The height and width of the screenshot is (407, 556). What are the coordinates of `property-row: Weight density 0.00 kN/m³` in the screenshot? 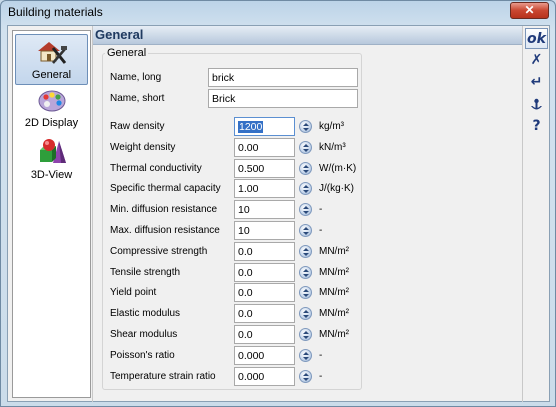 It's located at (308, 147).